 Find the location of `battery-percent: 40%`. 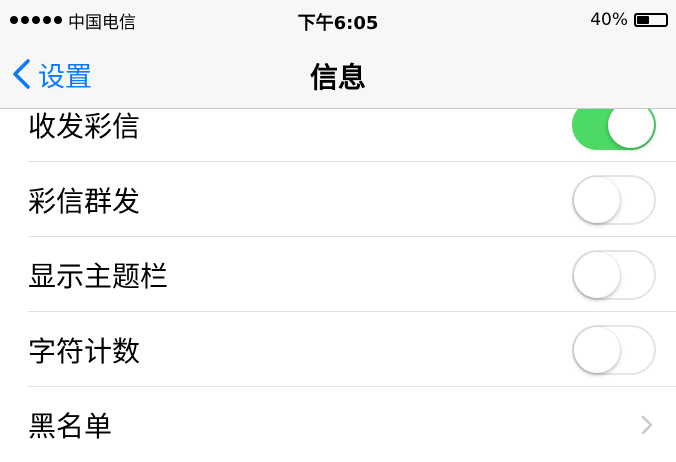

battery-percent: 40% is located at coordinates (609, 20).